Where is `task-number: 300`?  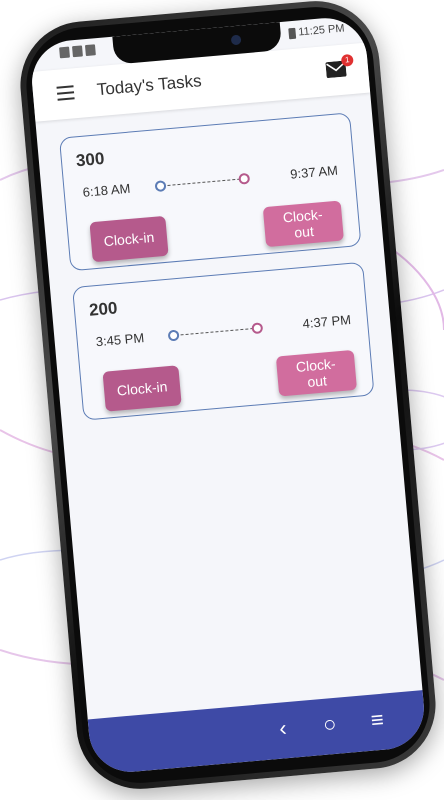
task-number: 300 is located at coordinates (90, 159).